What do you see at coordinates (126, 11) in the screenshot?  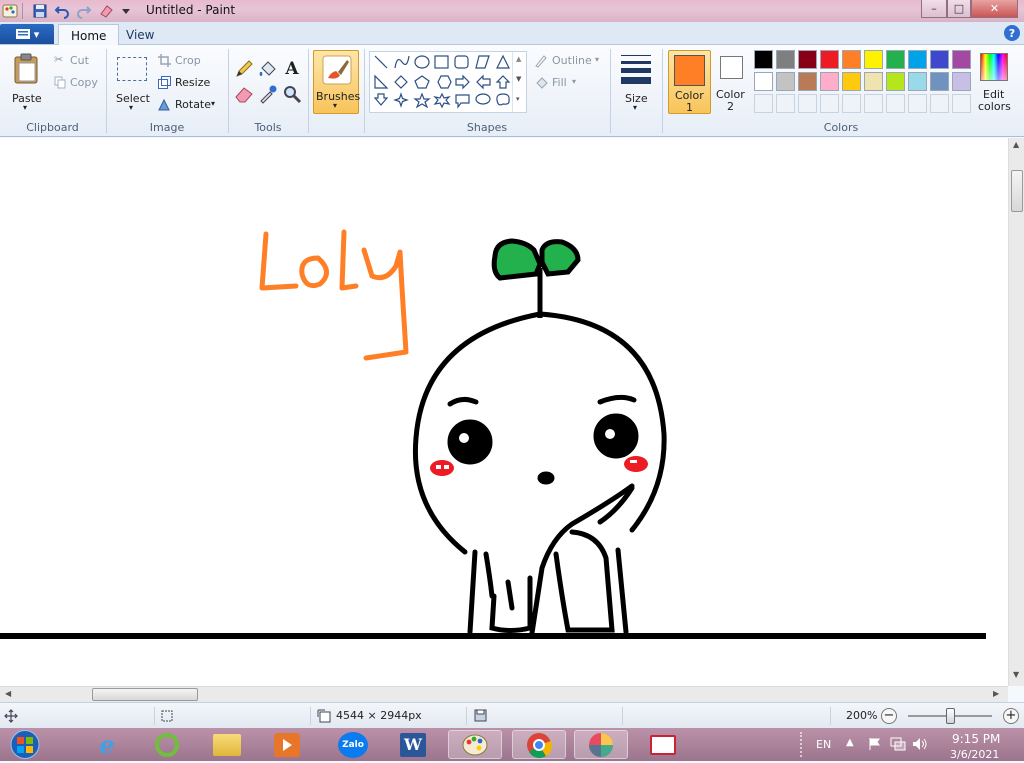 I see `qat-customize-icon` at bounding box center [126, 11].